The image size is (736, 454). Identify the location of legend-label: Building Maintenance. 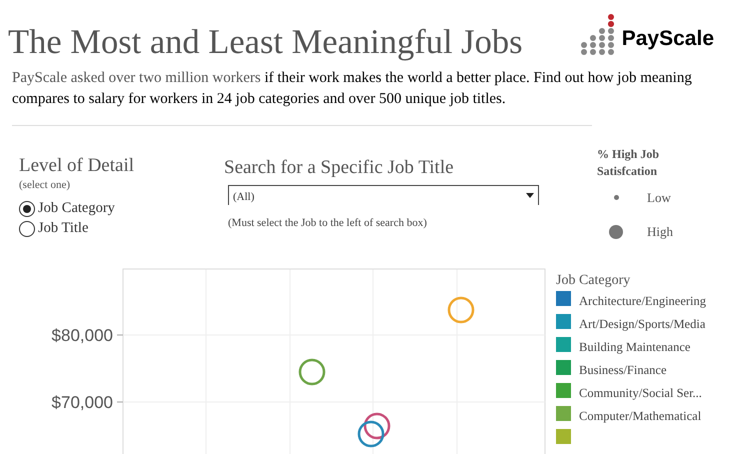
(634, 347).